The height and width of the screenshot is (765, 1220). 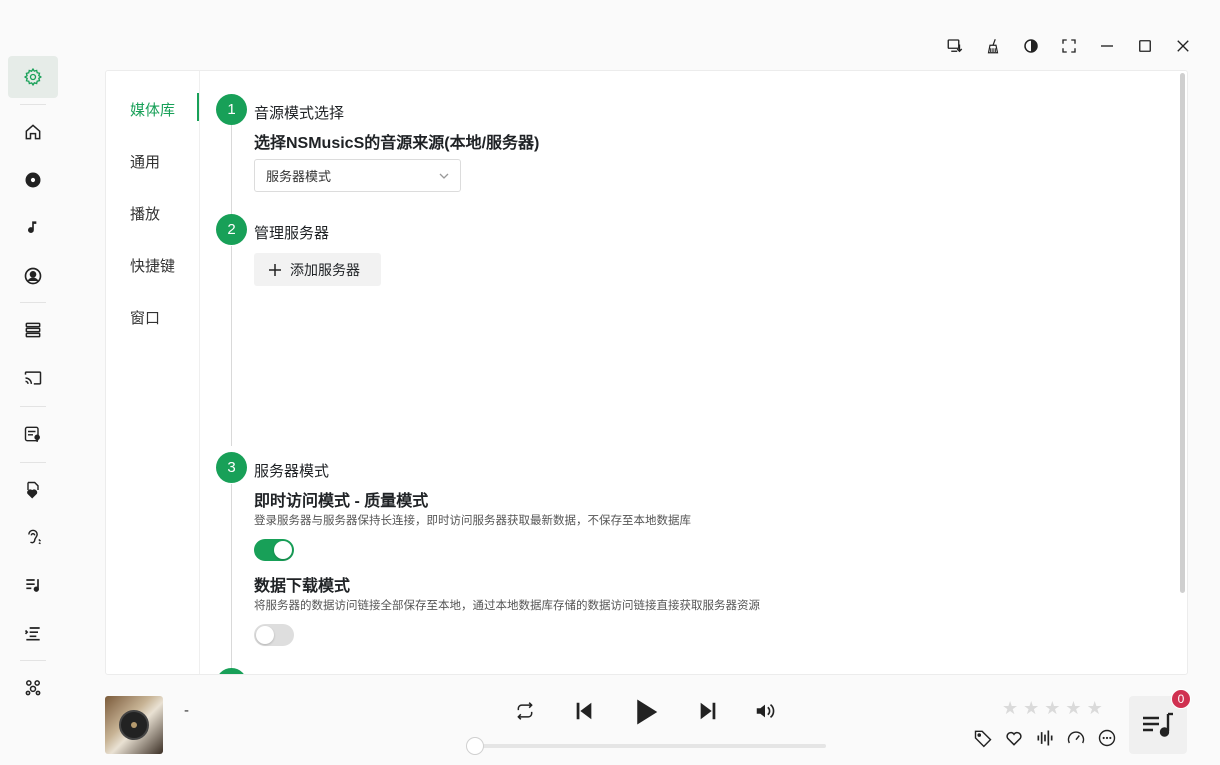 What do you see at coordinates (152, 265) in the screenshot?
I see `tab-shortcuts: 快捷键` at bounding box center [152, 265].